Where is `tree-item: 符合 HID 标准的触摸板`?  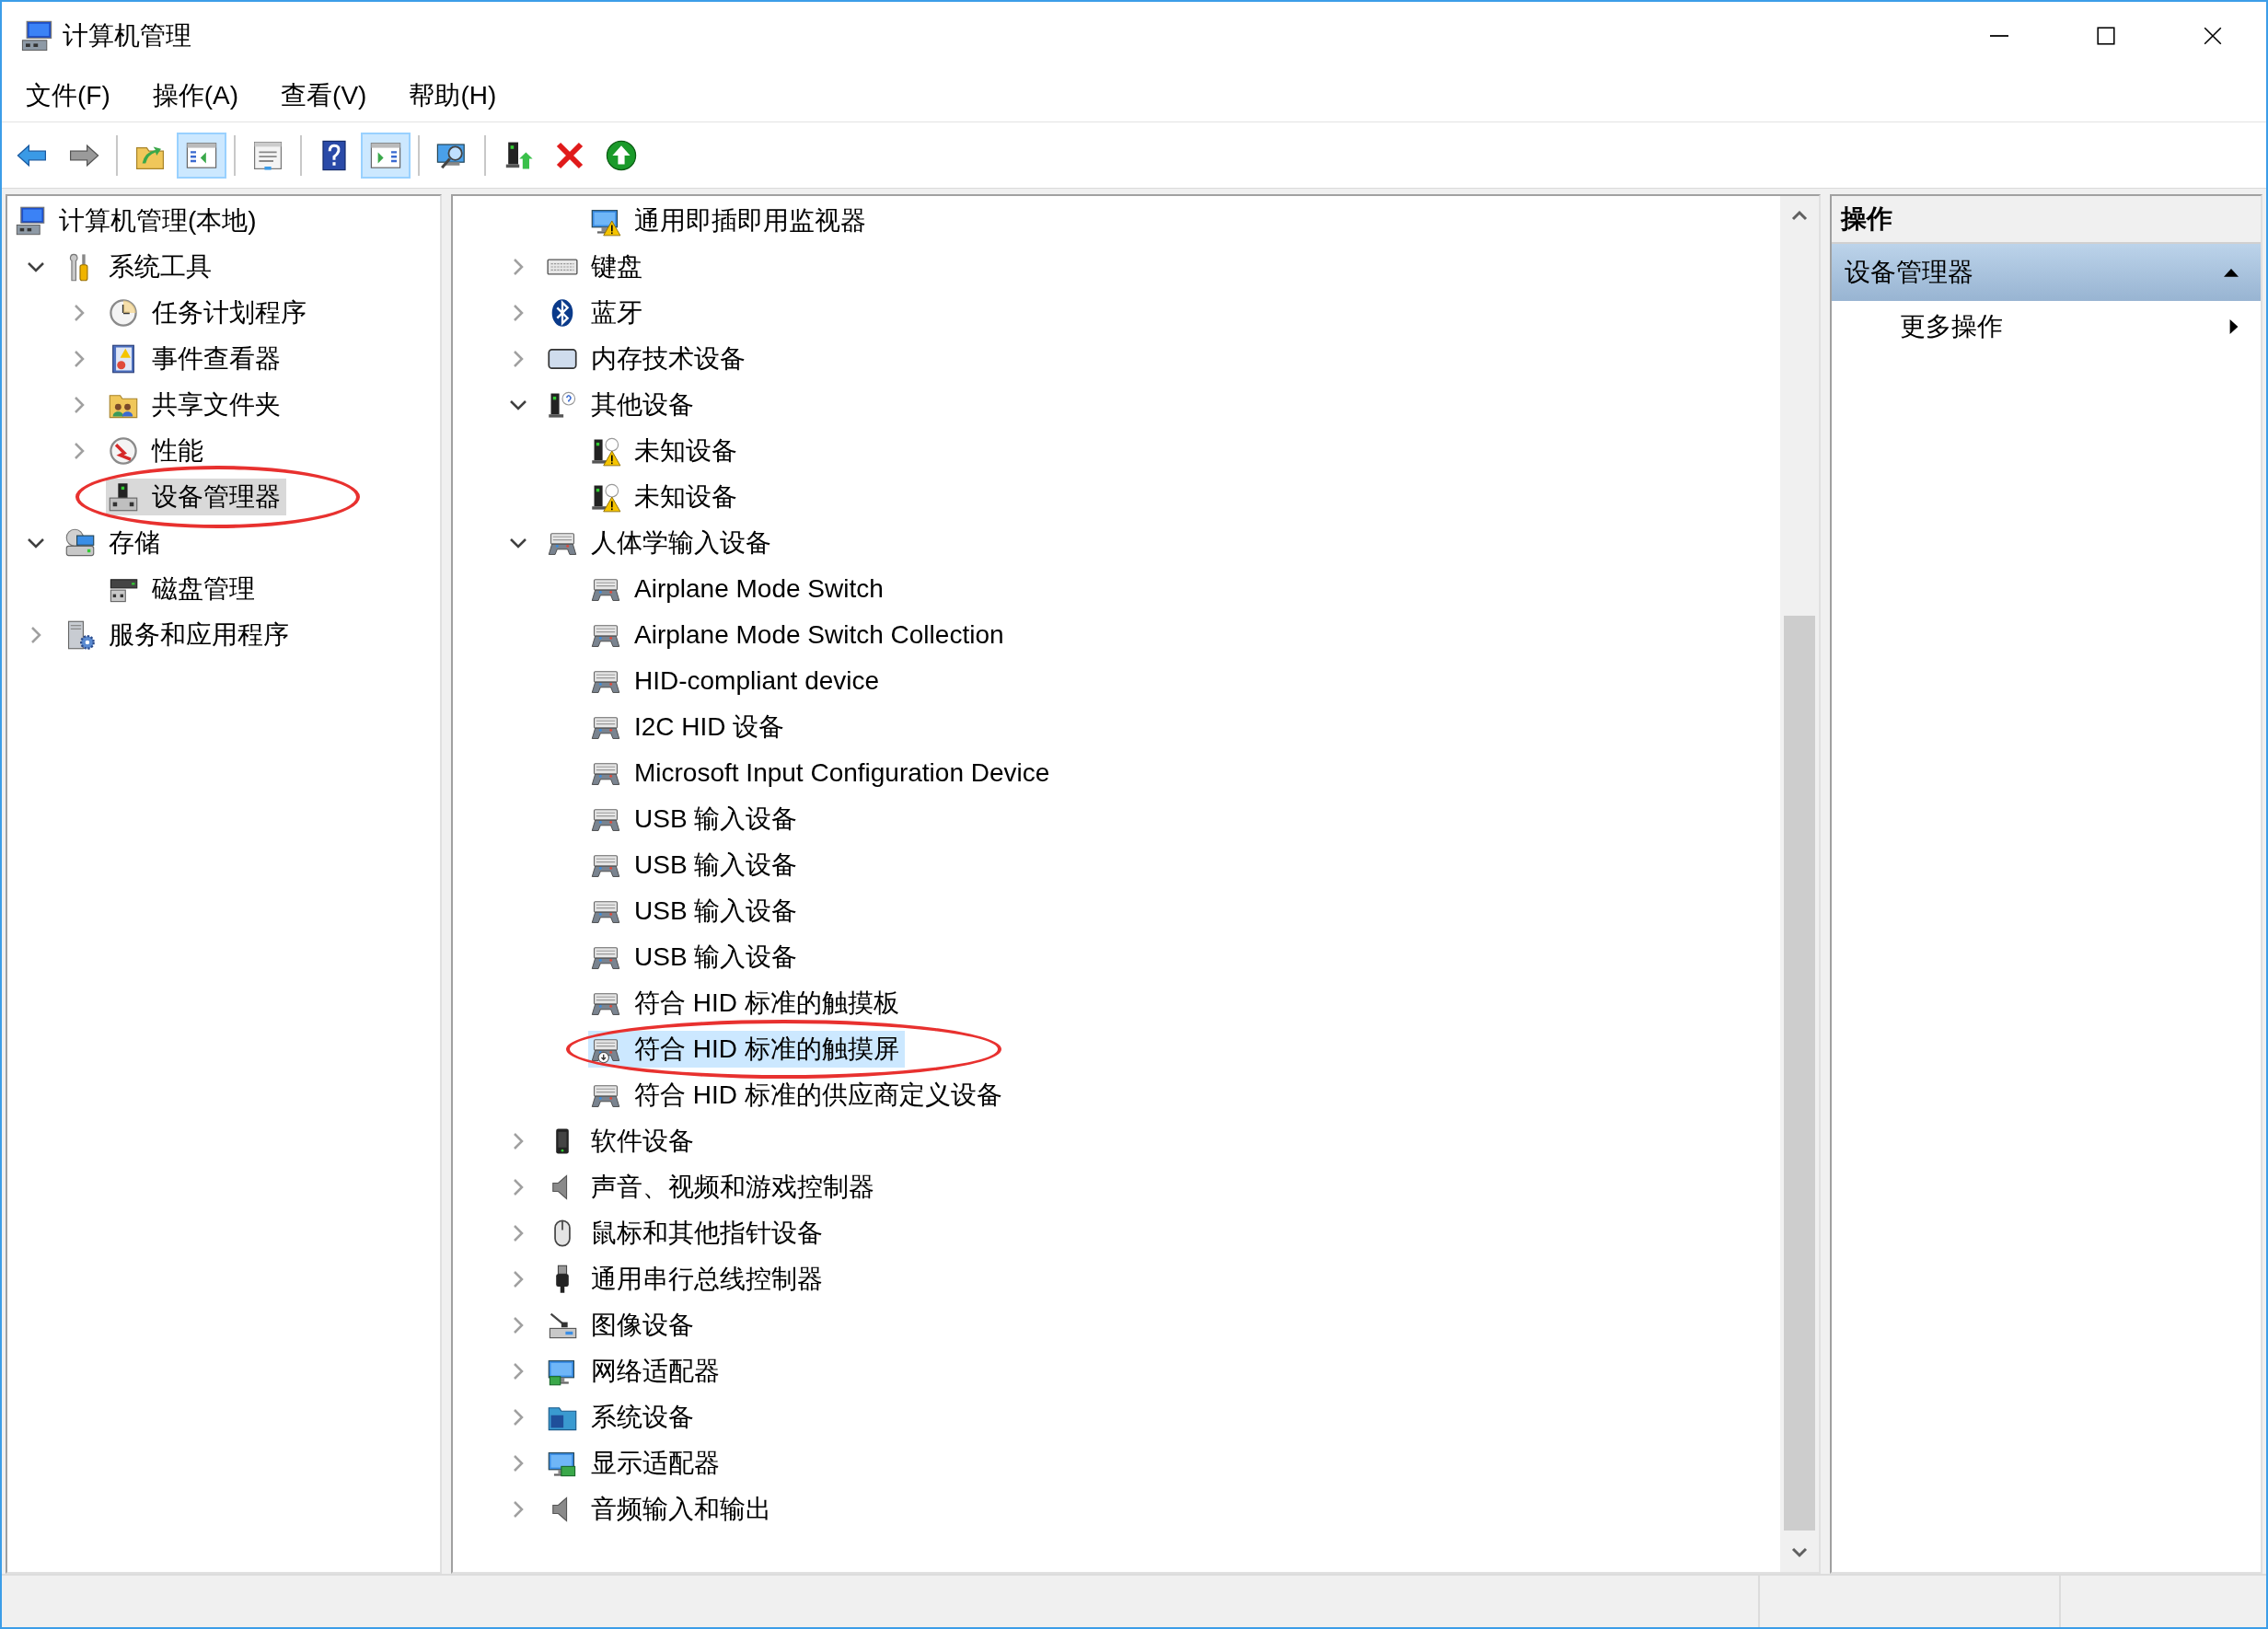
tree-item: 符合 HID 标准的触摸板 is located at coordinates (746, 1003).